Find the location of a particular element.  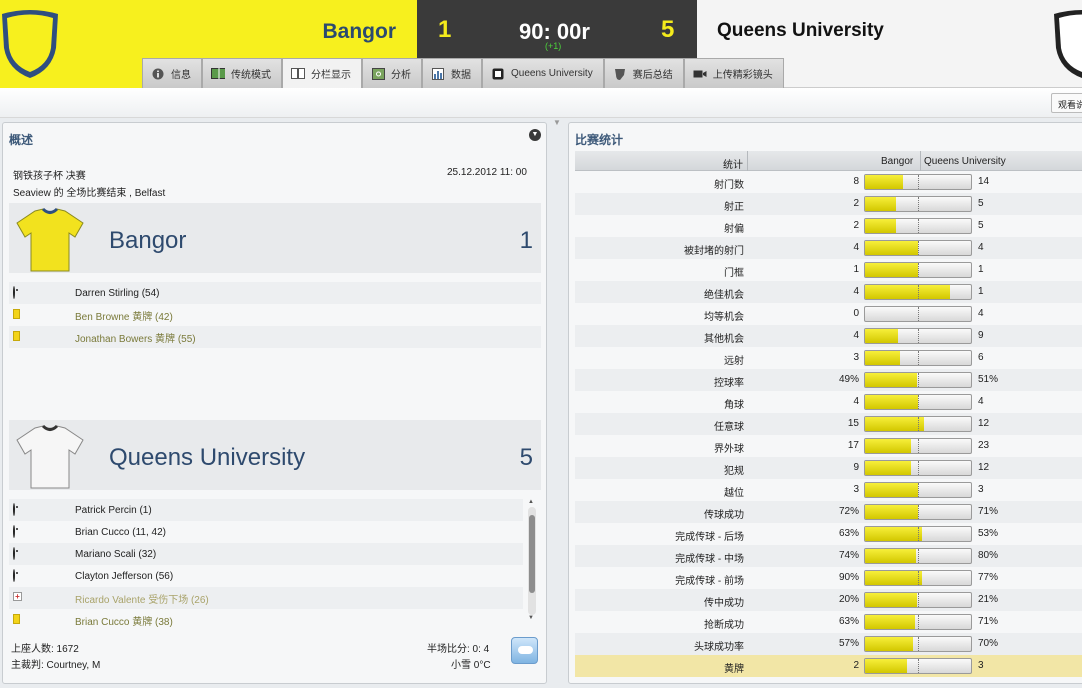

stat-home-value: 63% is located at coordinates (848, 533).